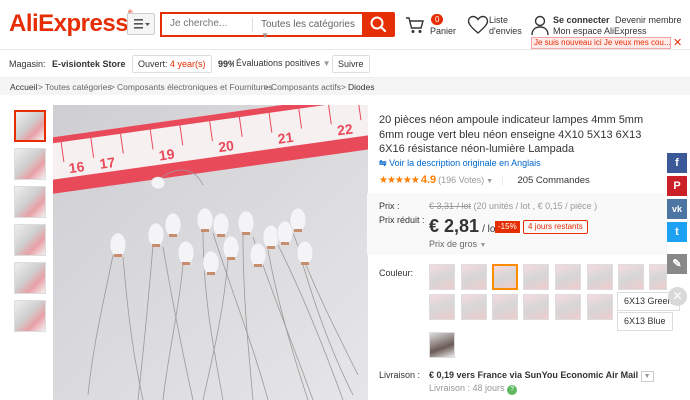 This screenshot has height=400, width=690. Describe the element at coordinates (23, 87) in the screenshot. I see `breadcrumb-item: Accueil` at that location.